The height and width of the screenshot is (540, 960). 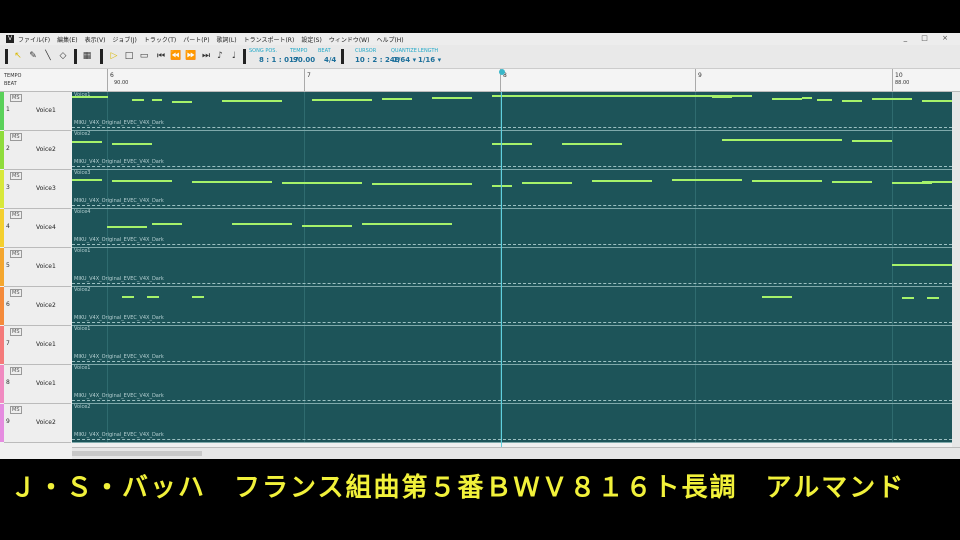 What do you see at coordinates (37, 228) in the screenshot?
I see `track-header: 4 MS Voice4` at bounding box center [37, 228].